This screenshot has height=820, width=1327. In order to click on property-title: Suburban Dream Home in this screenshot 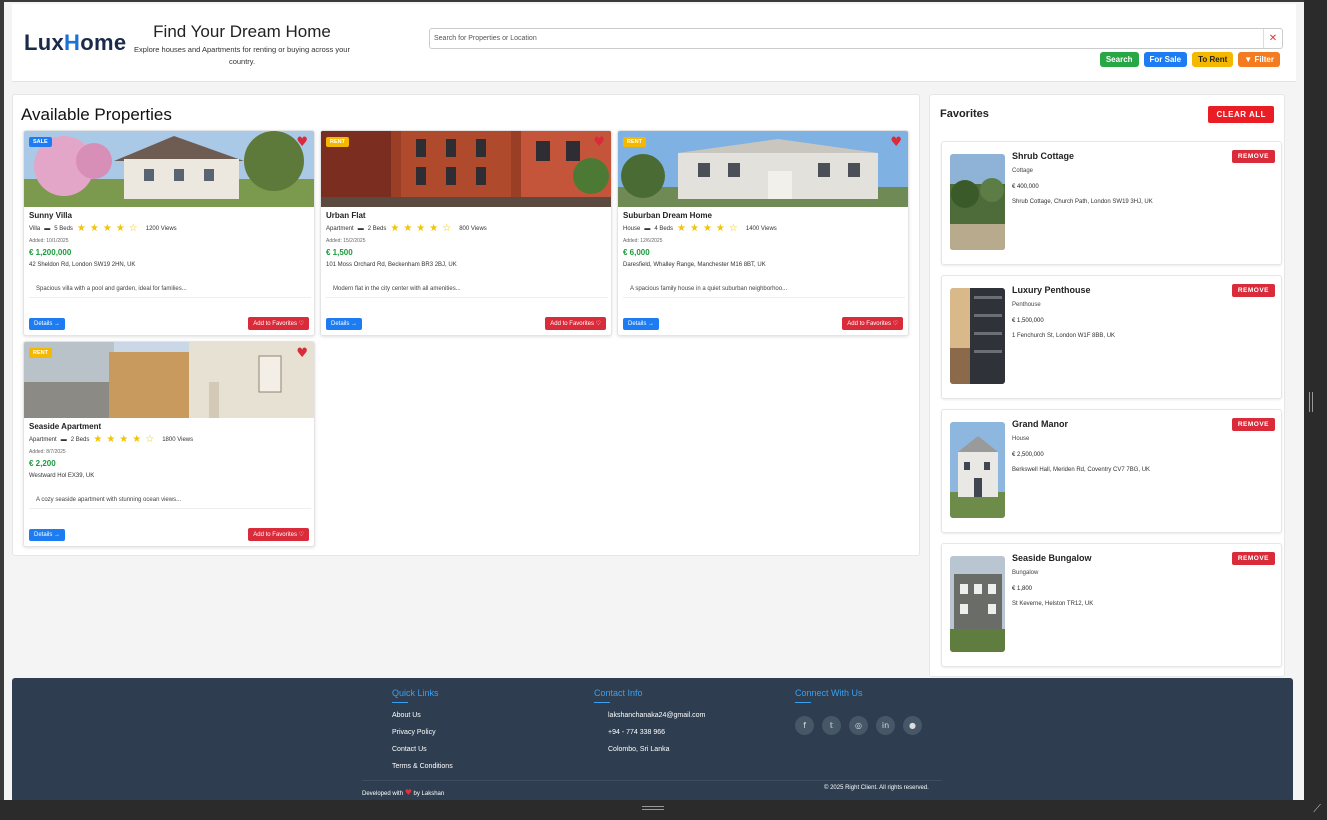, I will do `click(667, 215)`.